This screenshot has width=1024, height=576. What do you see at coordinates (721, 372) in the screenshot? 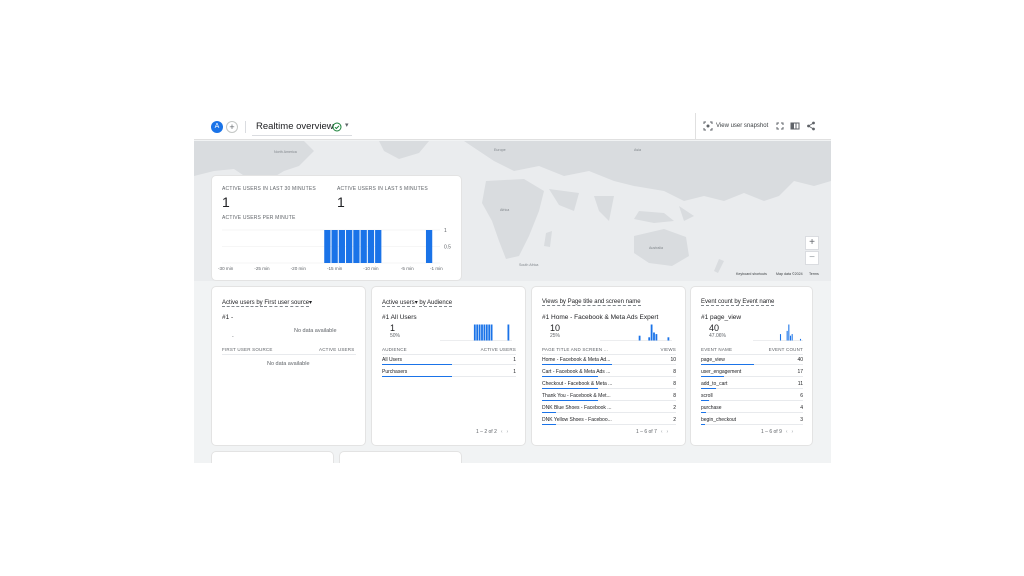
I see `table-row-label: user_engagement` at bounding box center [721, 372].